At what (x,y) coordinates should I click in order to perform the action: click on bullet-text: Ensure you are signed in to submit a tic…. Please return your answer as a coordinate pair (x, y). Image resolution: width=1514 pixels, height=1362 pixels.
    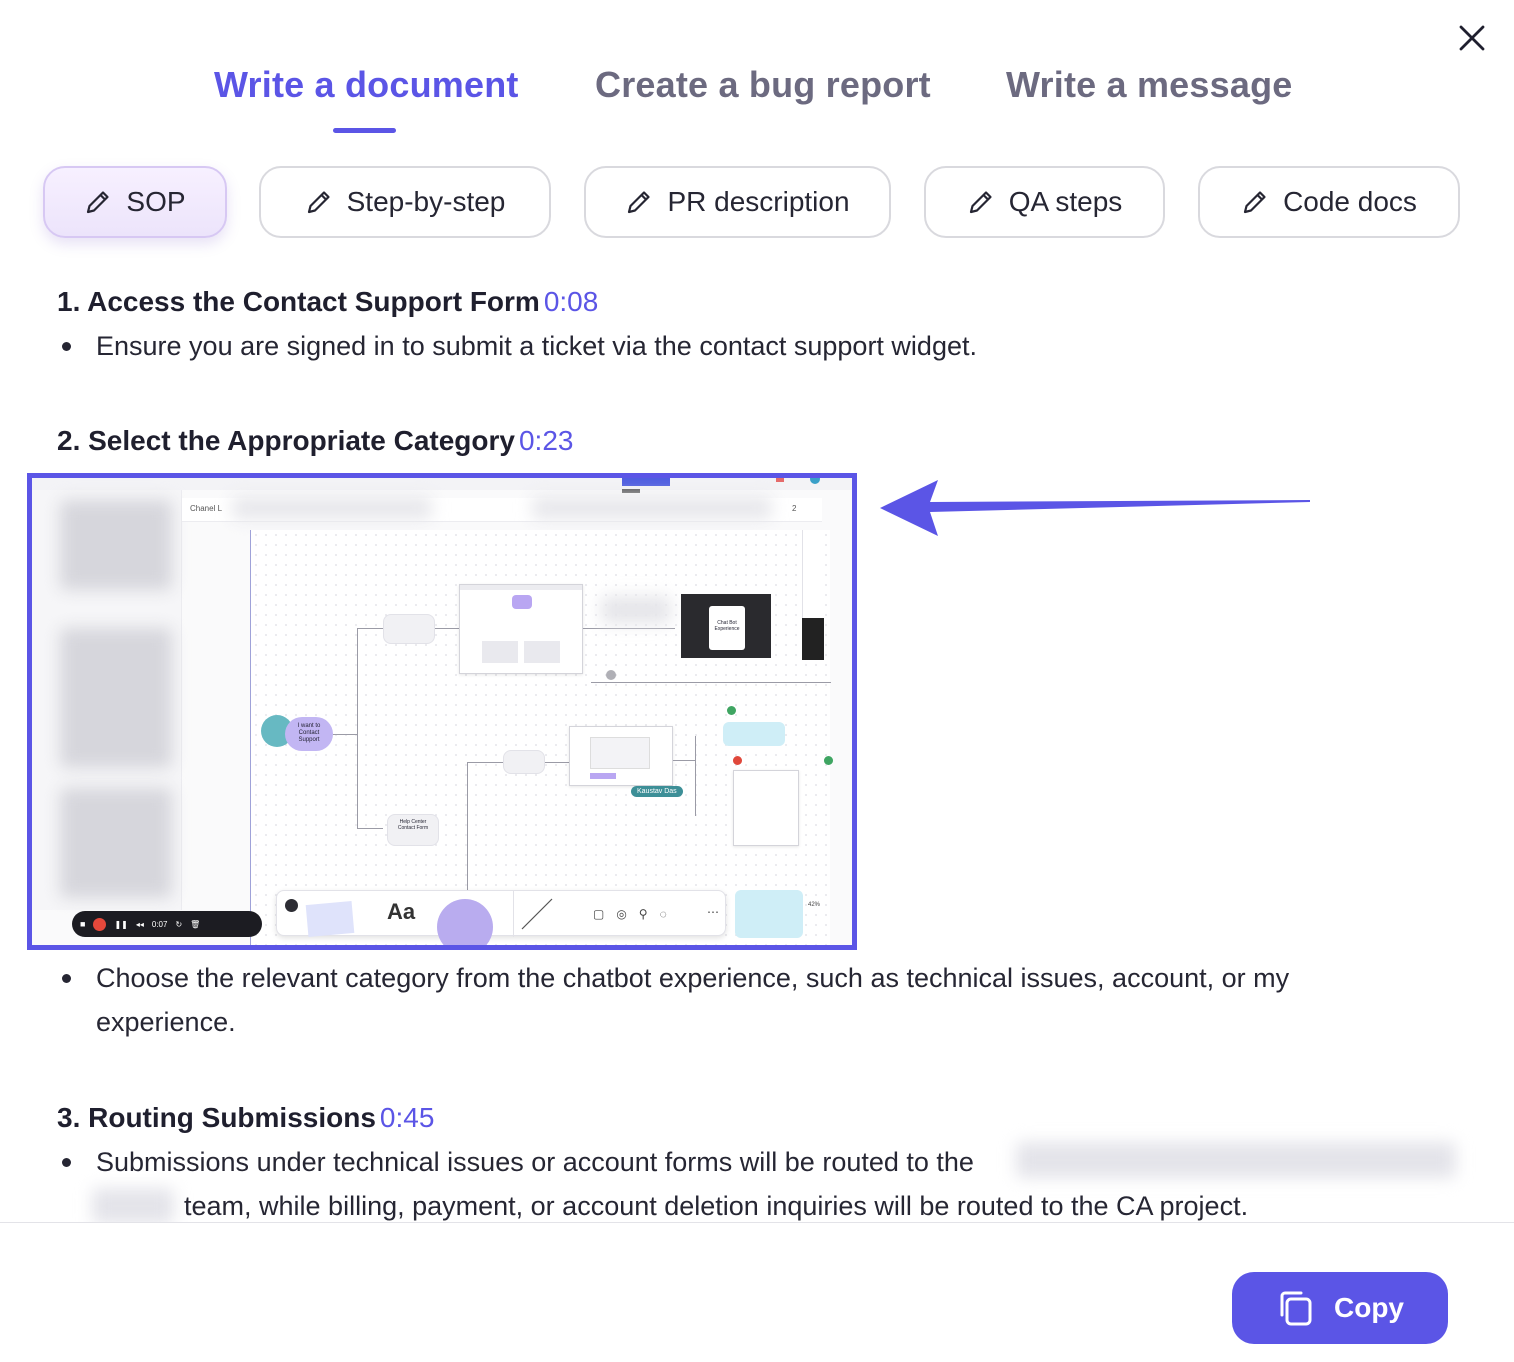
    Looking at the image, I should click on (536, 346).